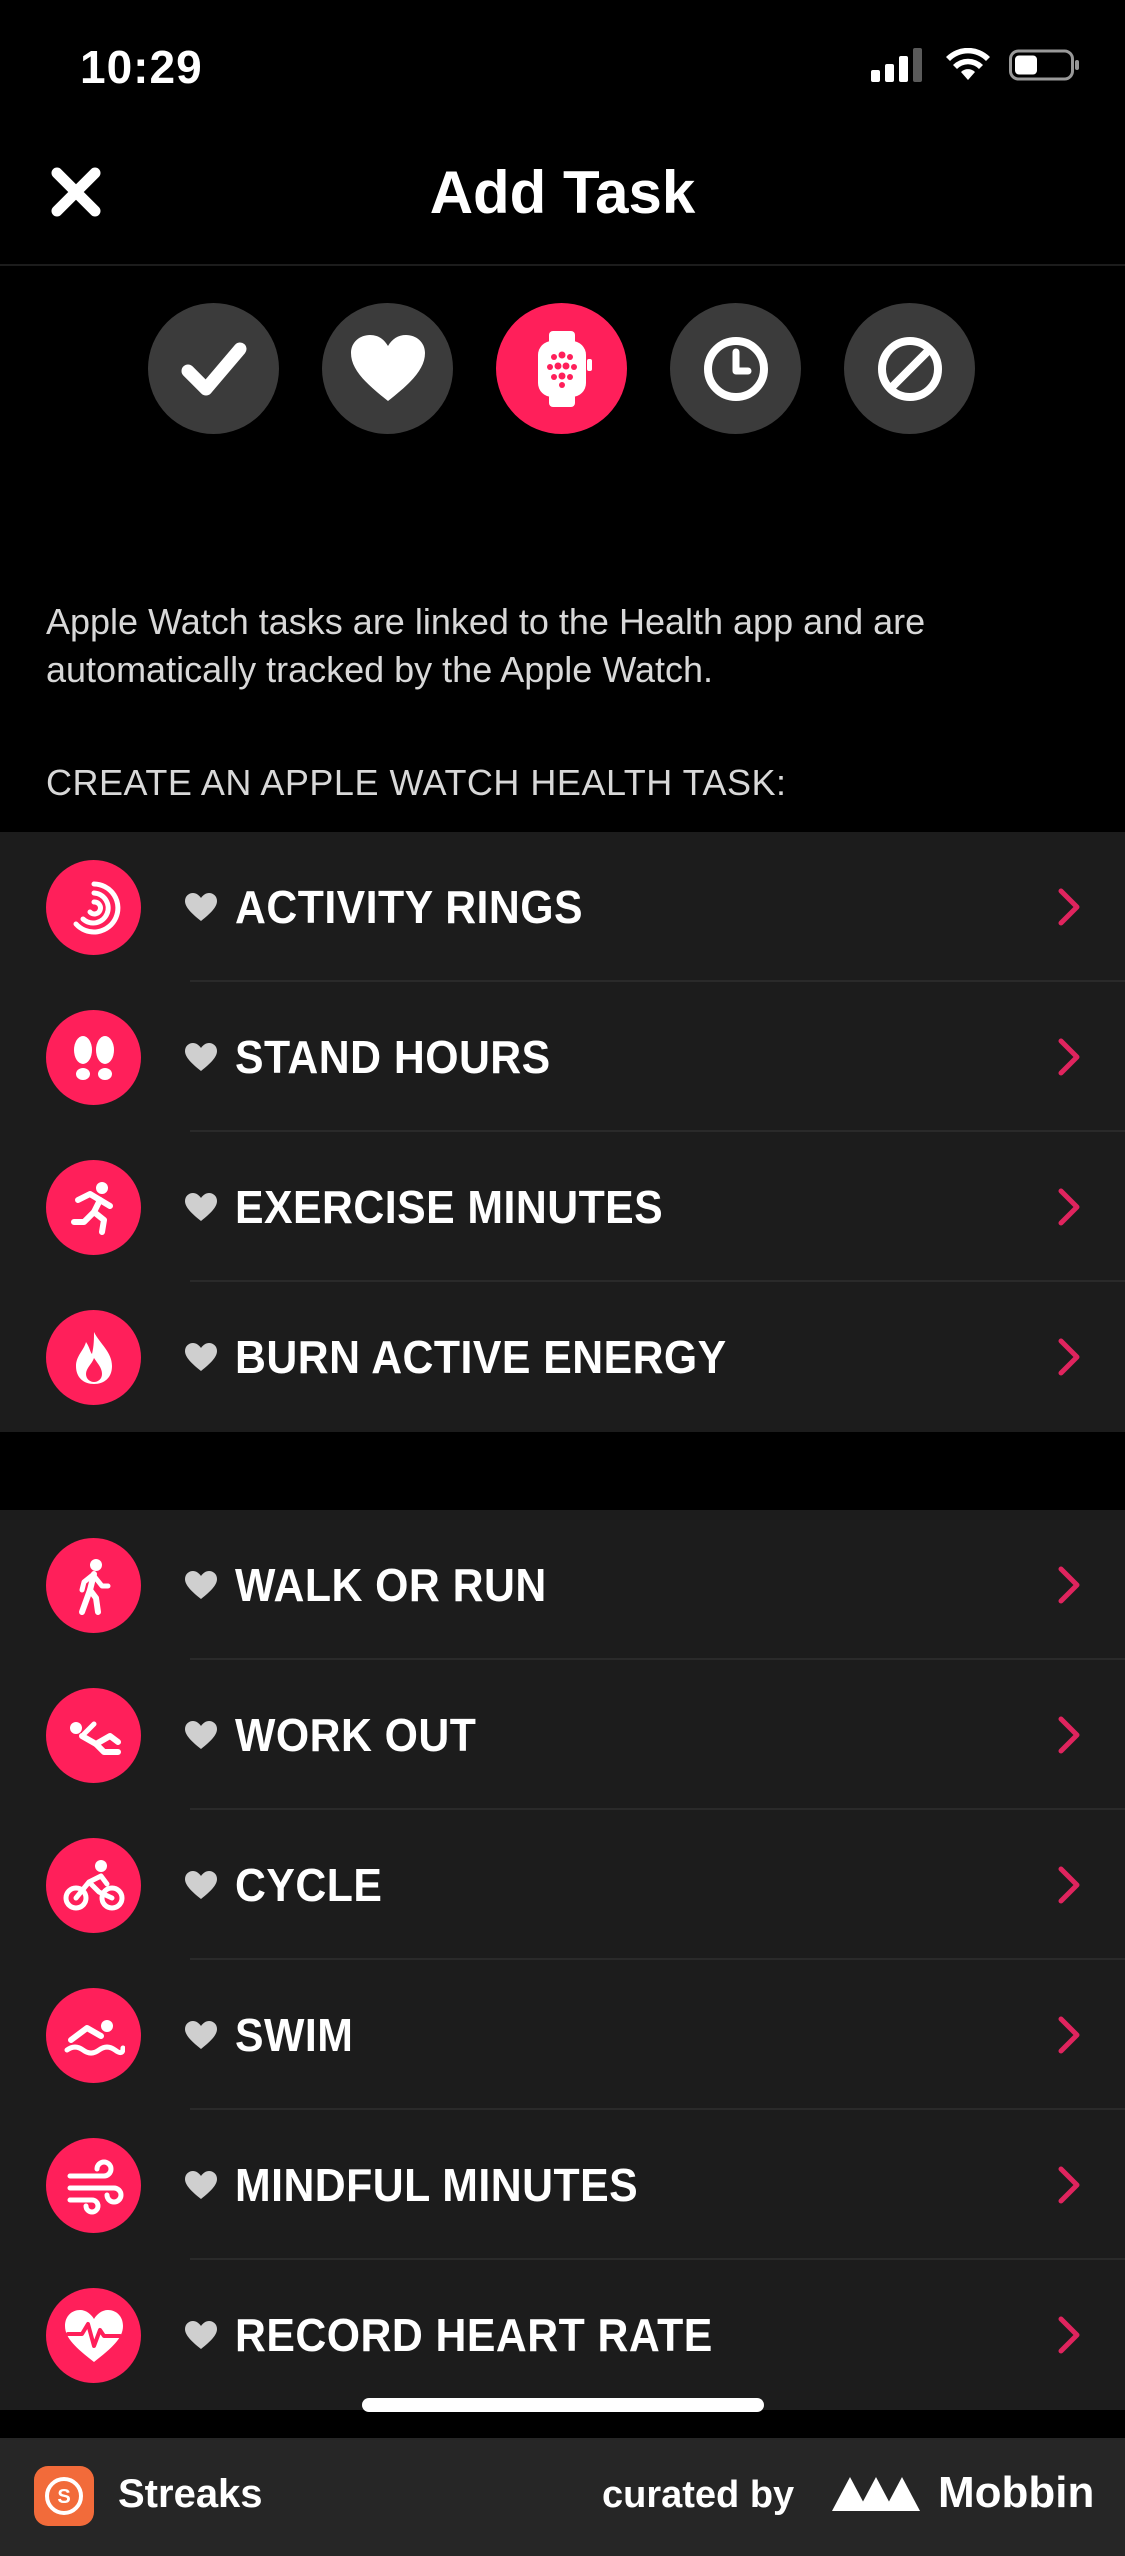  Describe the element at coordinates (449, 1207) in the screenshot. I see `task-row-label: EXERCISE MINUTES` at that location.